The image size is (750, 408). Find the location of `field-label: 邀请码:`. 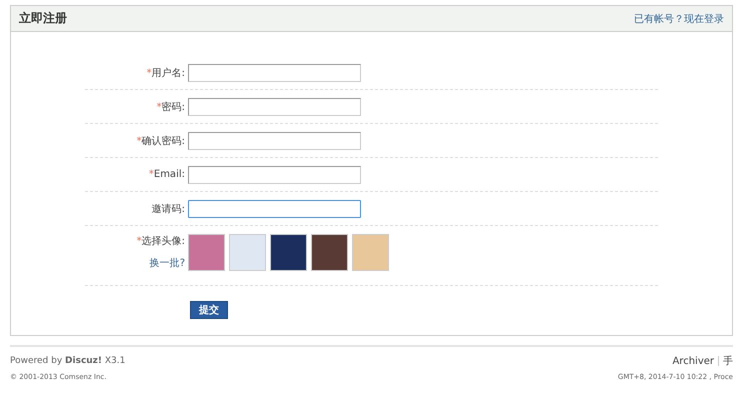

field-label: 邀请码: is located at coordinates (168, 209).